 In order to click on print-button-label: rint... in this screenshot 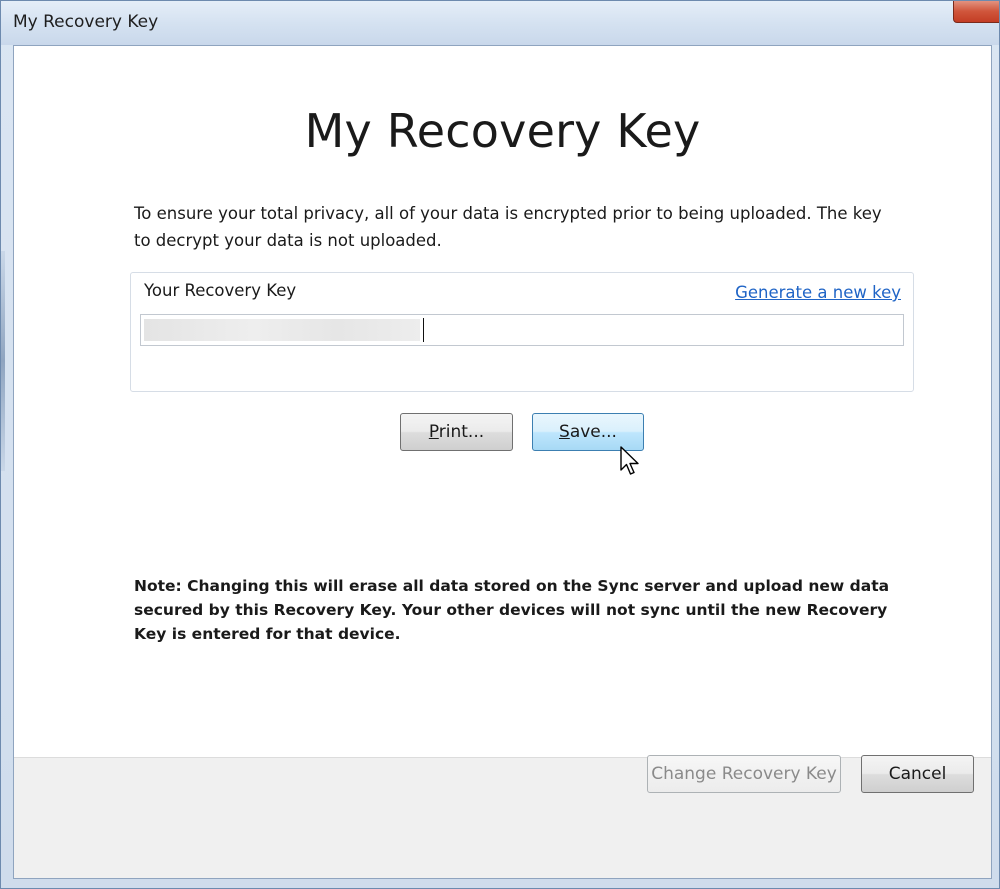, I will do `click(461, 432)`.